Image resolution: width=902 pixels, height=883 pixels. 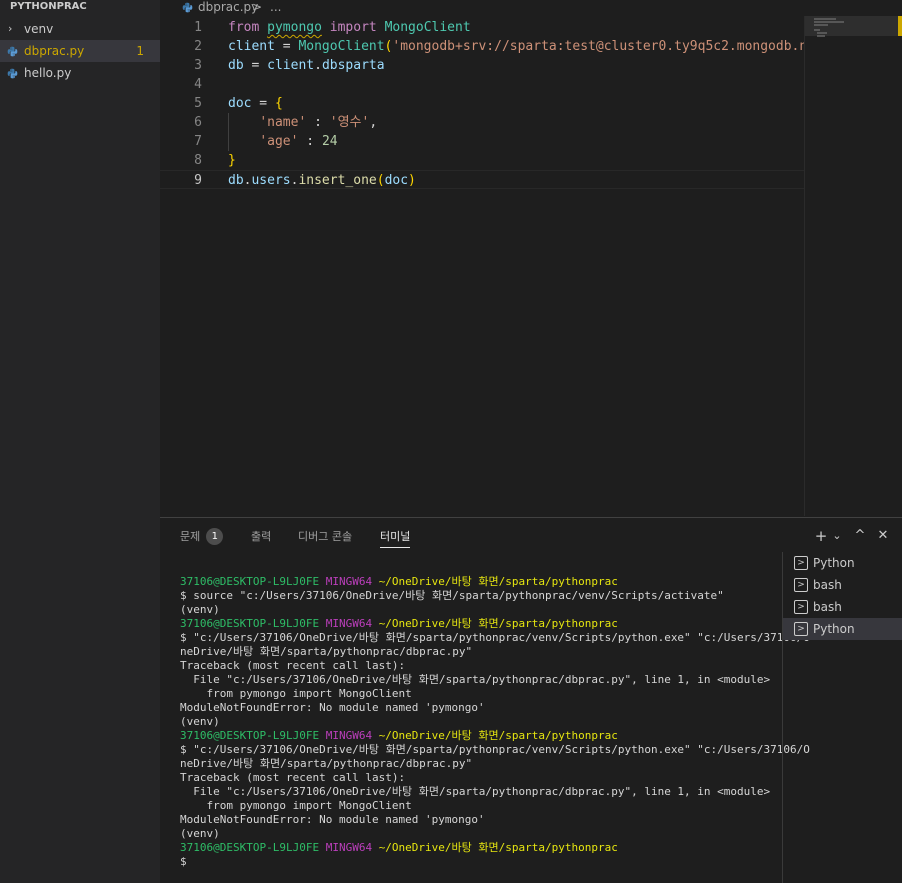 What do you see at coordinates (202, 538) in the screenshot?
I see `tab-problems: 문제 1` at bounding box center [202, 538].